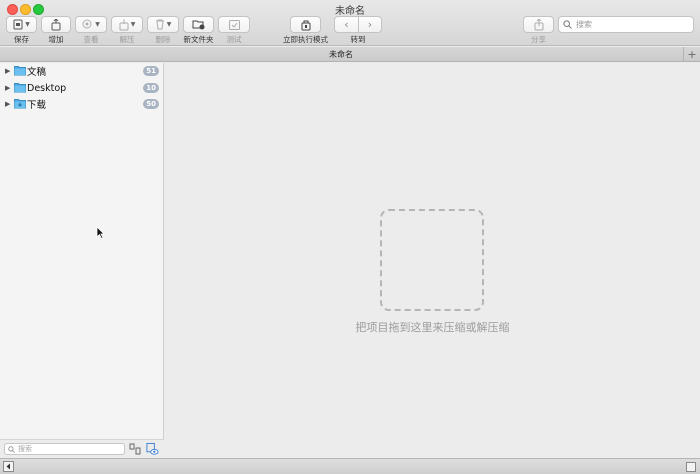 This screenshot has height=474, width=700. What do you see at coordinates (305, 39) in the screenshot?
I see `instant-mode-label: 立即执行模式` at bounding box center [305, 39].